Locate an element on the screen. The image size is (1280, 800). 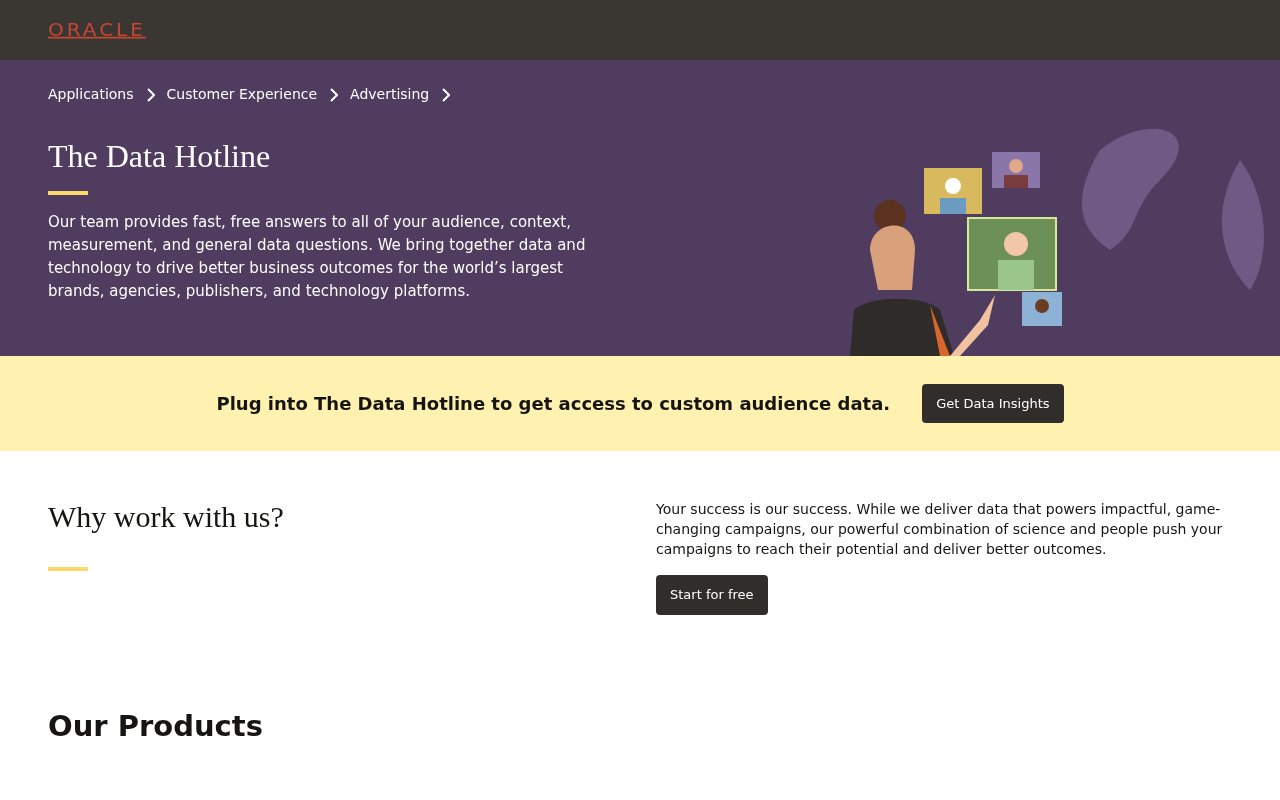
section-title: Why work with us? is located at coordinates (166, 517).